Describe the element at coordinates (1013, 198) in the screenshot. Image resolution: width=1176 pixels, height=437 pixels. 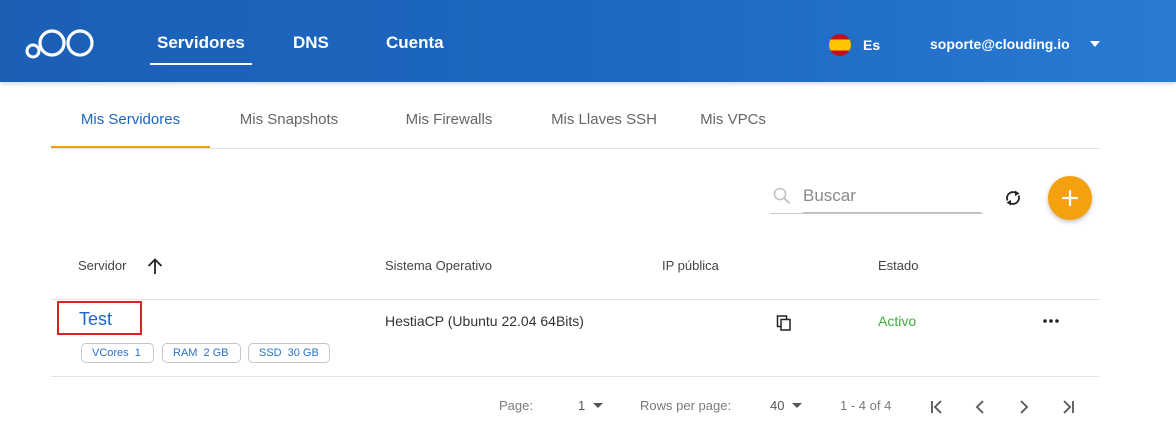
I see `refresh-icon` at that location.